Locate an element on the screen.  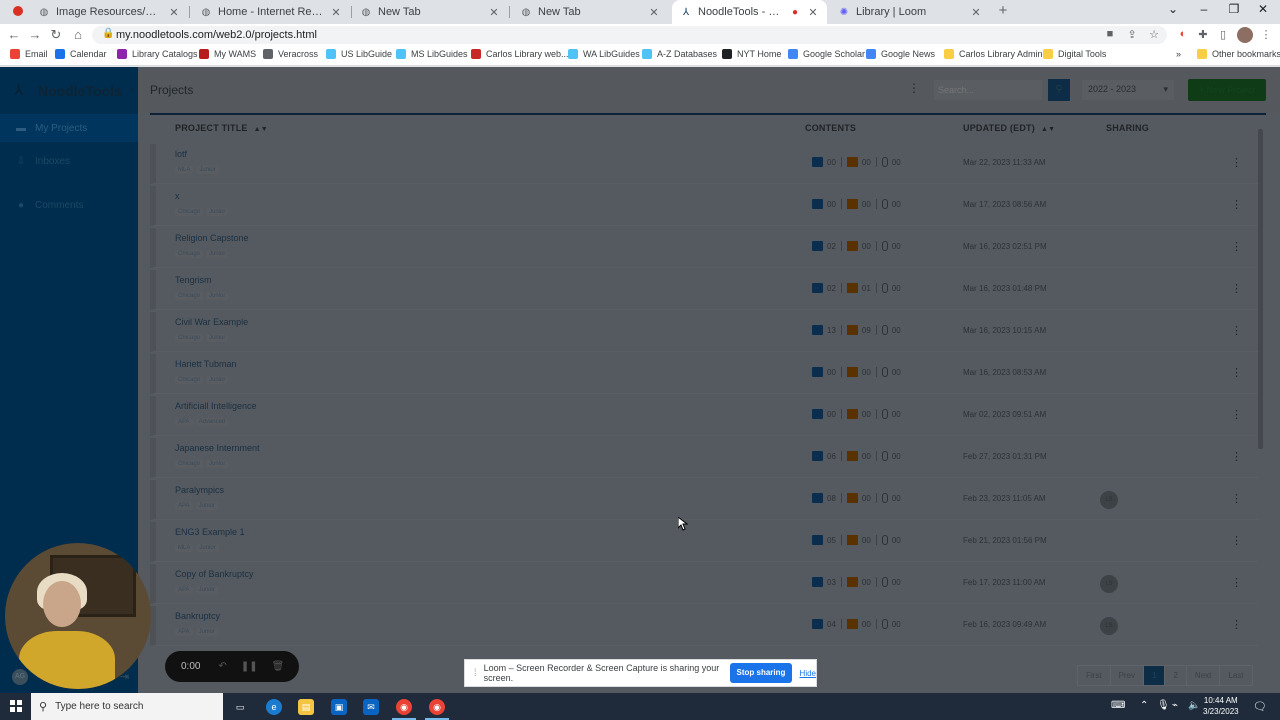
pagination-first: First is located at coordinates (1094, 675).